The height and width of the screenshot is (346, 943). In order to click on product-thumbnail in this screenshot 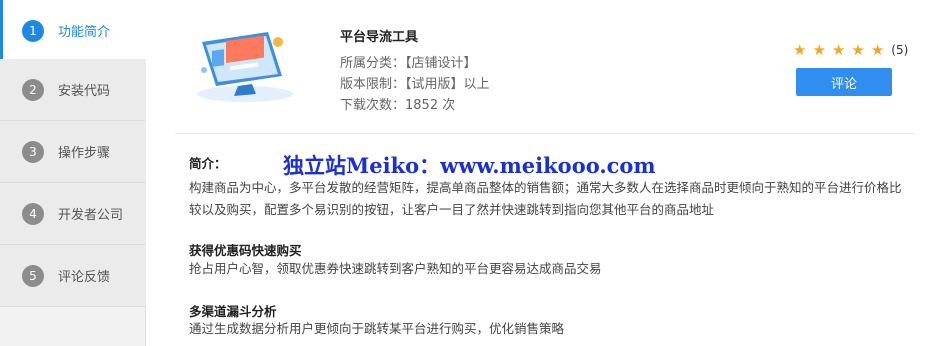, I will do `click(245, 67)`.